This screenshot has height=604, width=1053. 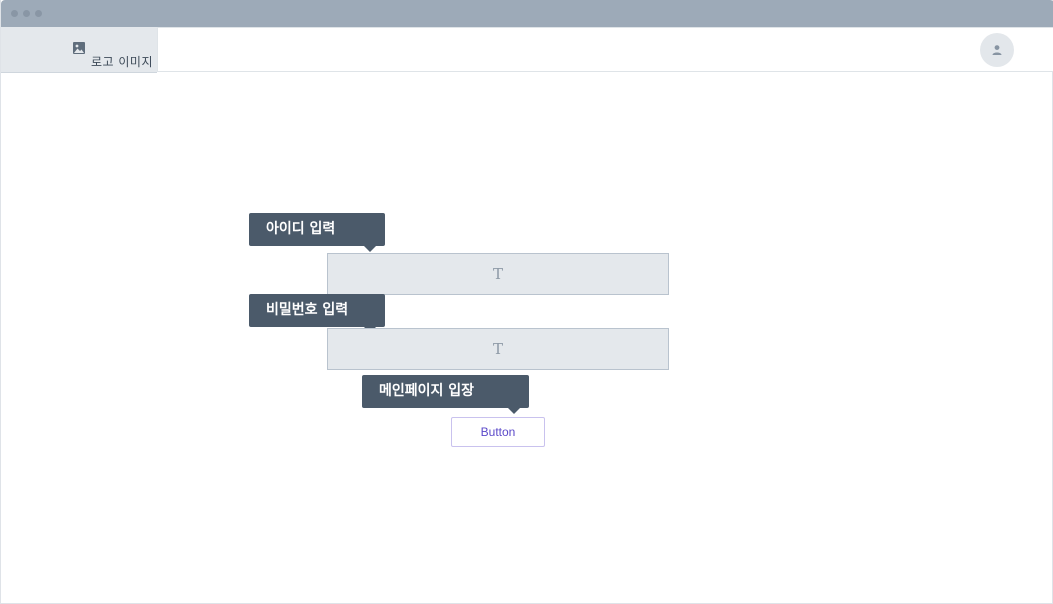 I want to click on close-dot, so click(x=14, y=13).